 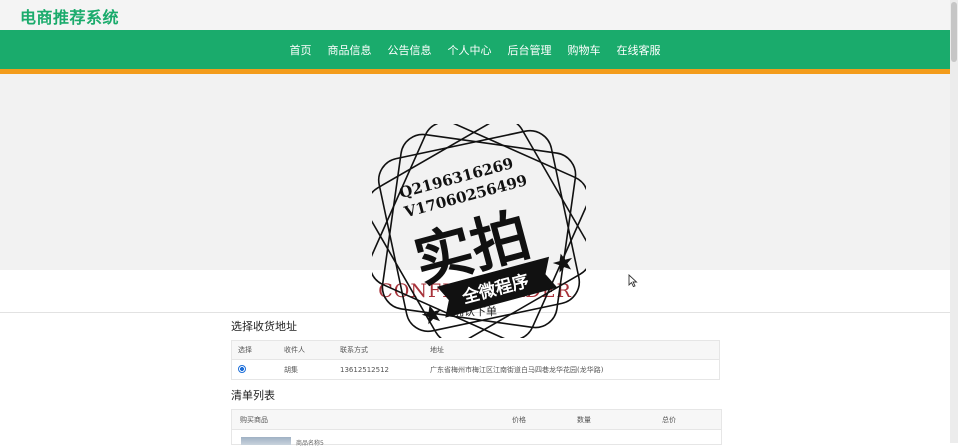 I want to click on nav-item-products: 商品信息, so click(x=350, y=50).